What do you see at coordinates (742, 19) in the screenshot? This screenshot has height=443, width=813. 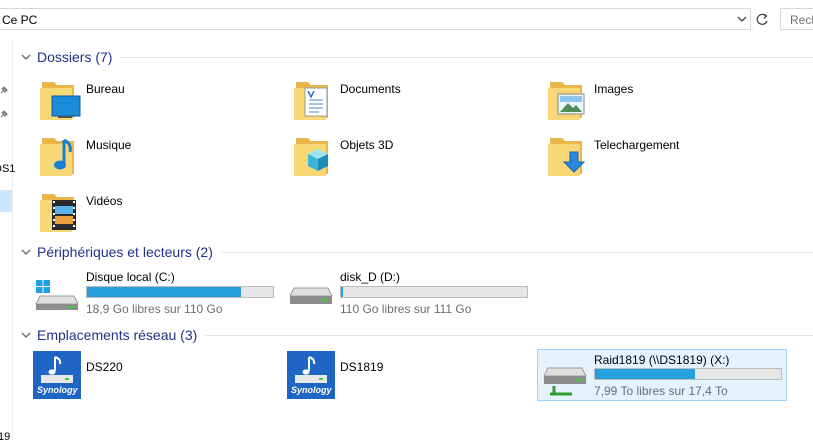 I see `address-dropdown-chevron-icon` at bounding box center [742, 19].